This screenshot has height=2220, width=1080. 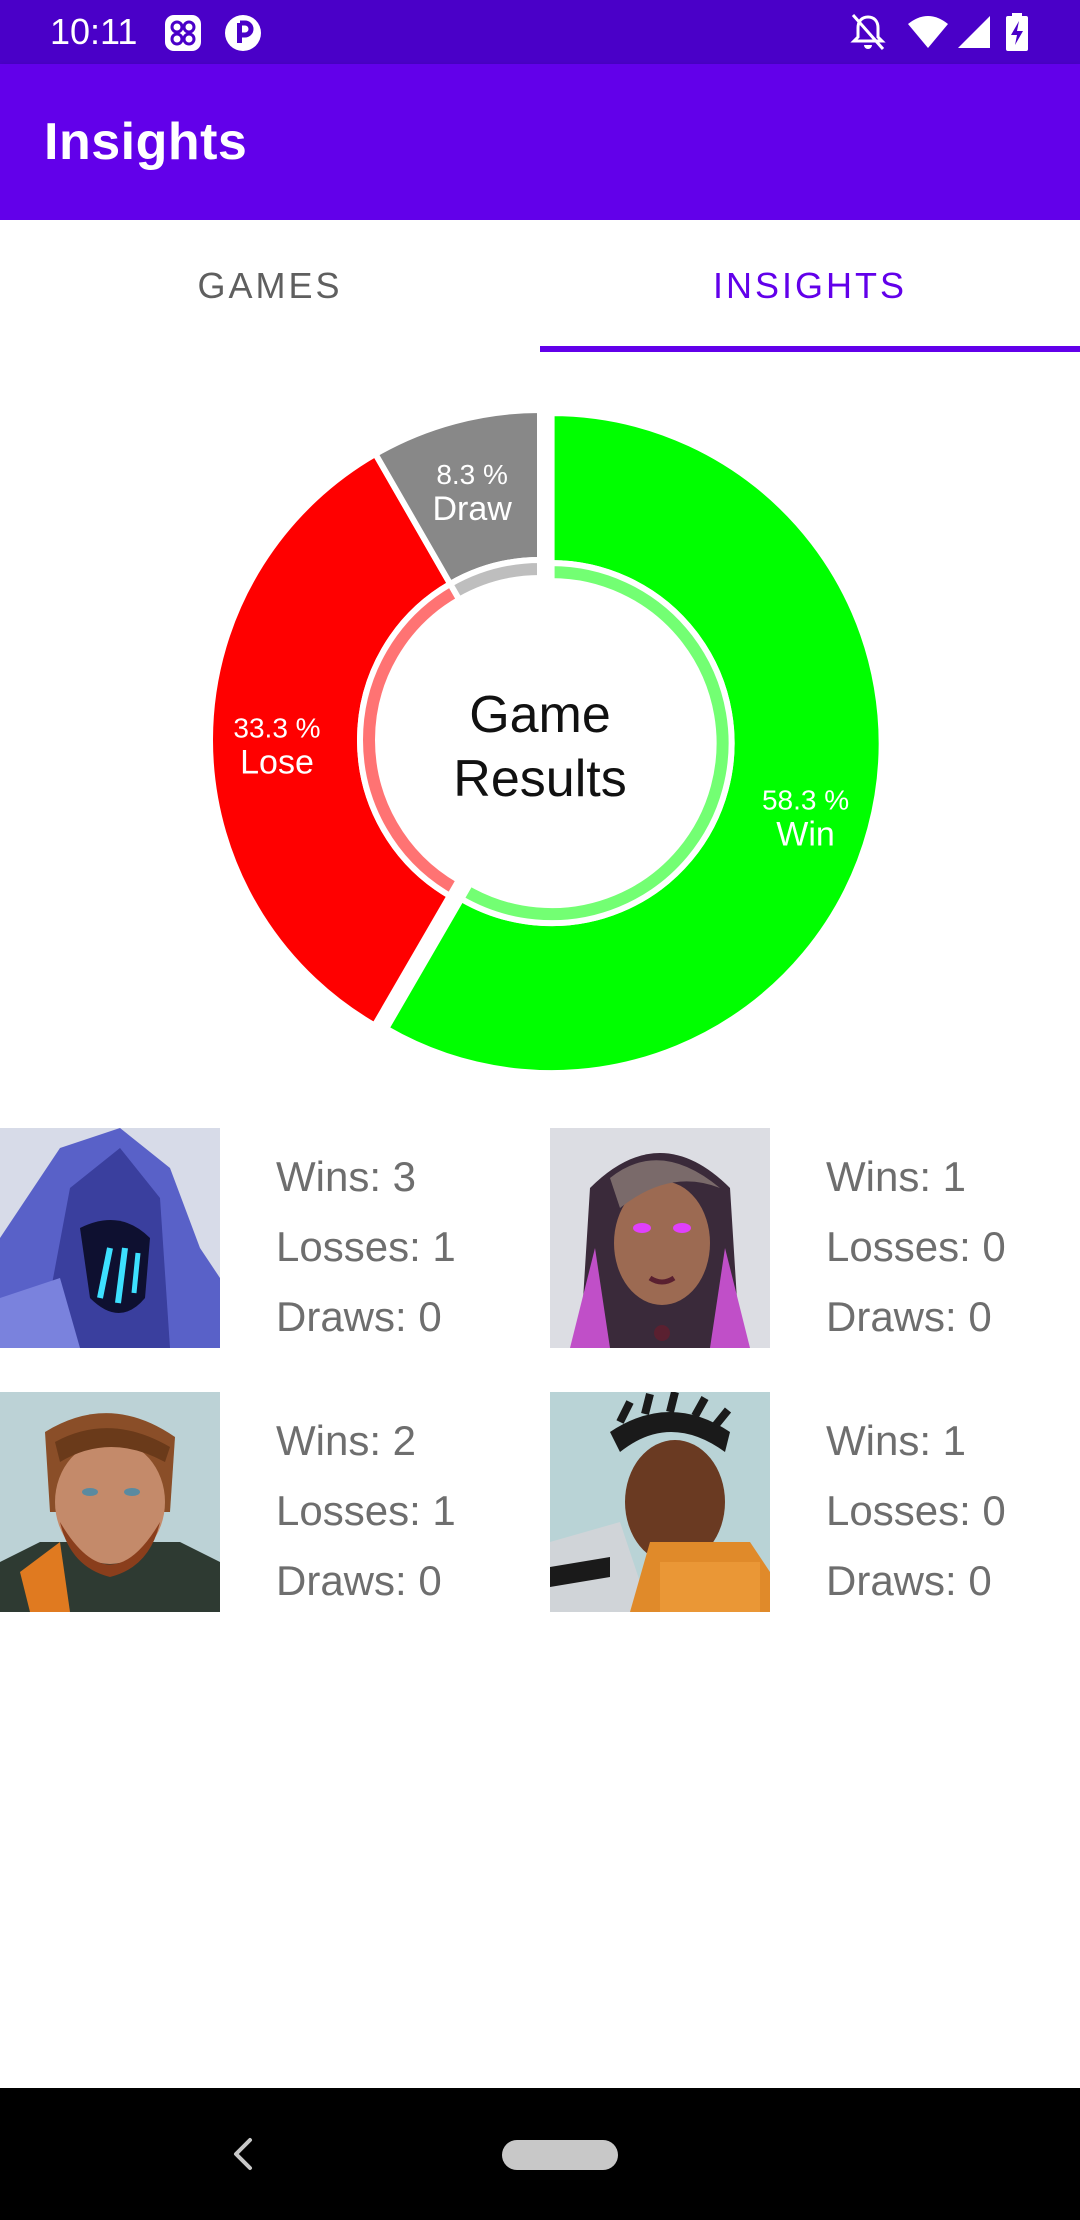 I want to click on sova-portrait, so click(x=110, y=1502).